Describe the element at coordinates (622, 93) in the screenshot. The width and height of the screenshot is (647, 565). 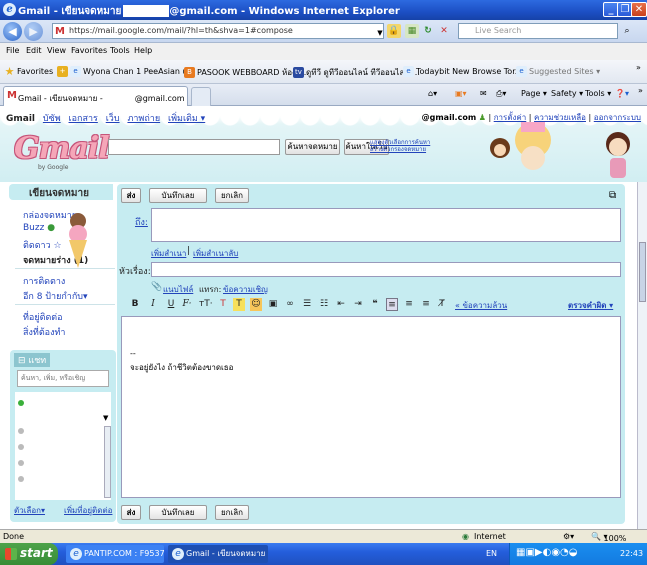
I see `help-icon: ❓▾` at that location.